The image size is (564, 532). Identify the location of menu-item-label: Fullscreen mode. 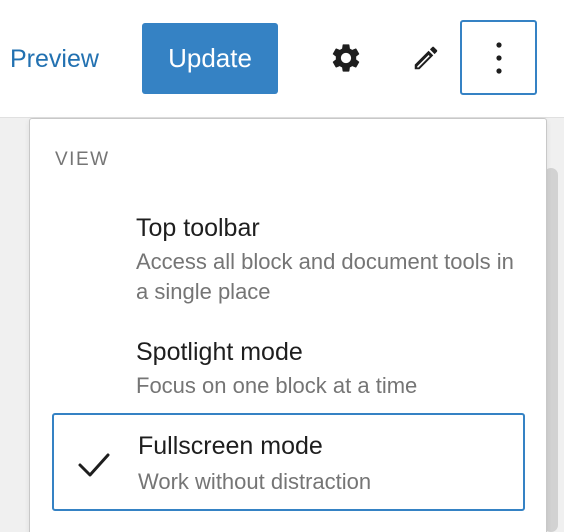
(230, 446).